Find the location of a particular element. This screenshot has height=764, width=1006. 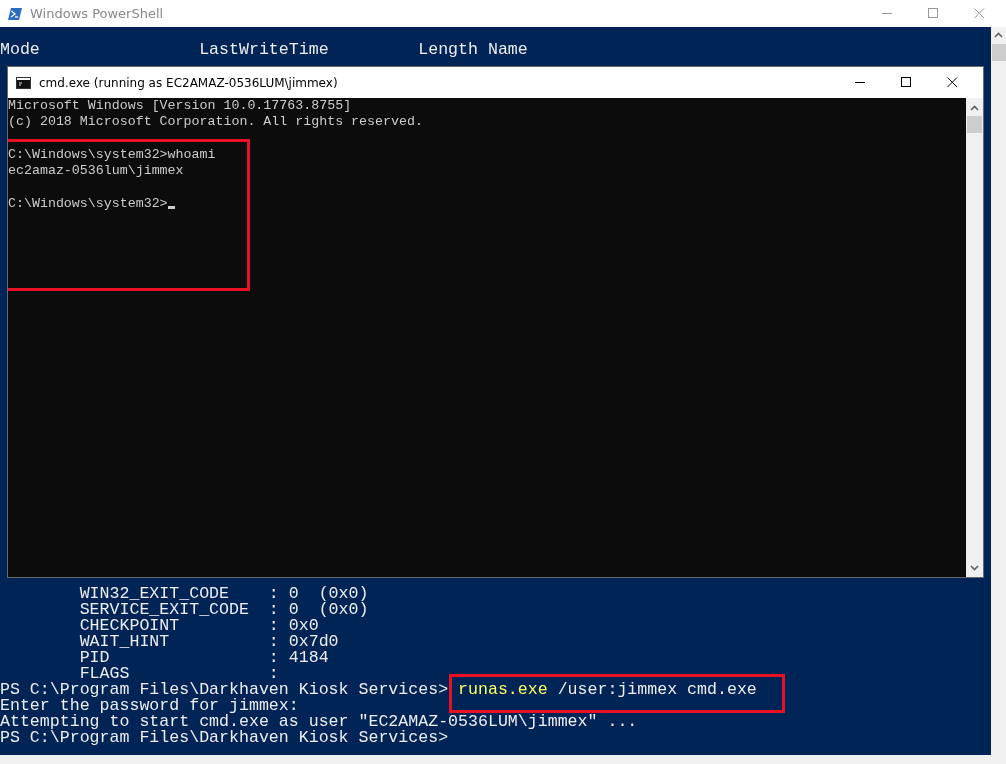

console-text: WIN32_EXIT_CODE : 0 (0x0) is located at coordinates (223, 593).